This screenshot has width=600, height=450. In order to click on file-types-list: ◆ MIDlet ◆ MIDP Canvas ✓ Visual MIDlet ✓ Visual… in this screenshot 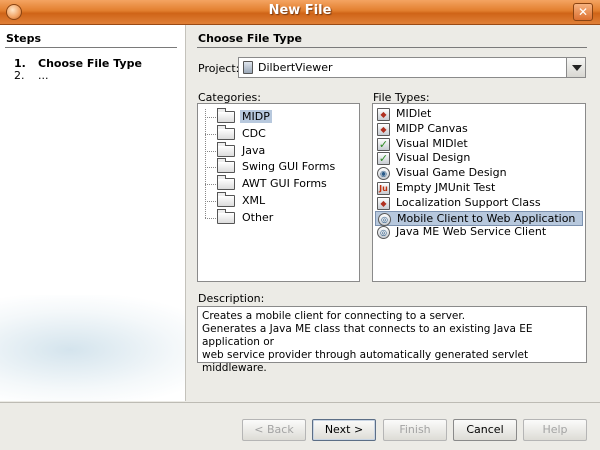, I will do `click(479, 192)`.